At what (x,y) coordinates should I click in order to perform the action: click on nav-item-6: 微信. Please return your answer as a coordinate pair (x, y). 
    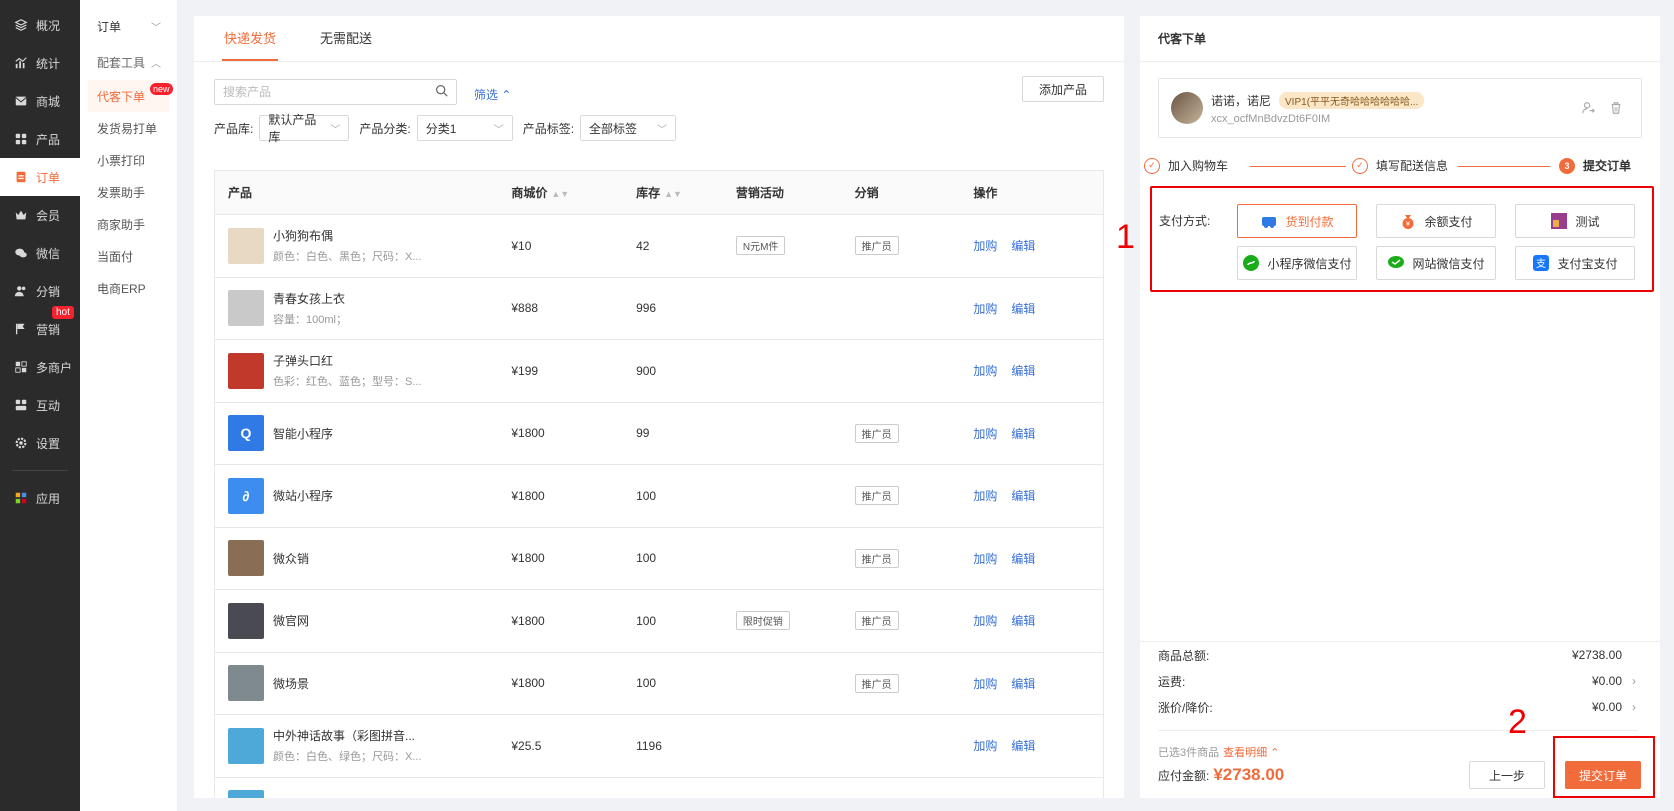
    Looking at the image, I should click on (40, 253).